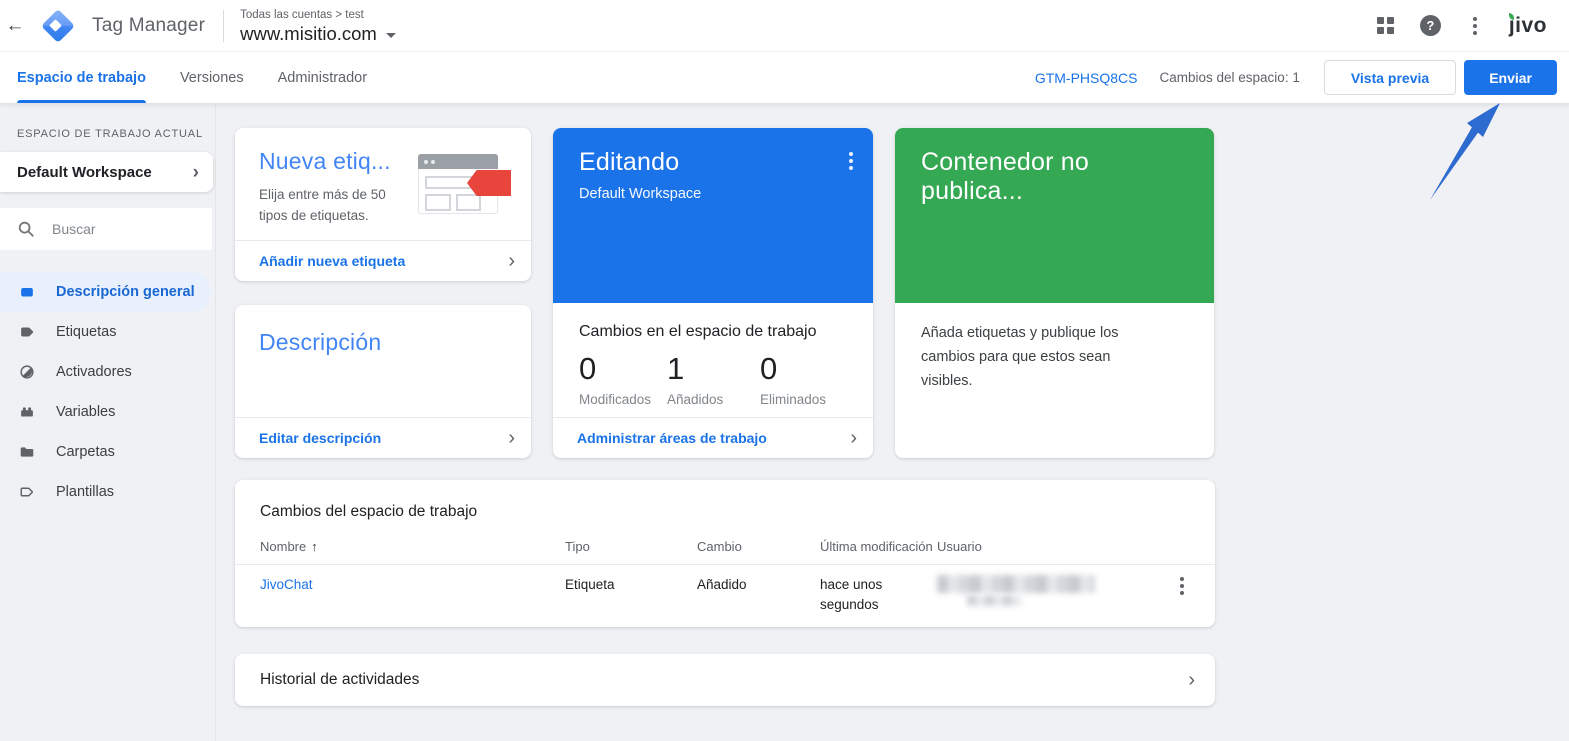  What do you see at coordinates (320, 342) in the screenshot?
I see `description-title: Descripción` at bounding box center [320, 342].